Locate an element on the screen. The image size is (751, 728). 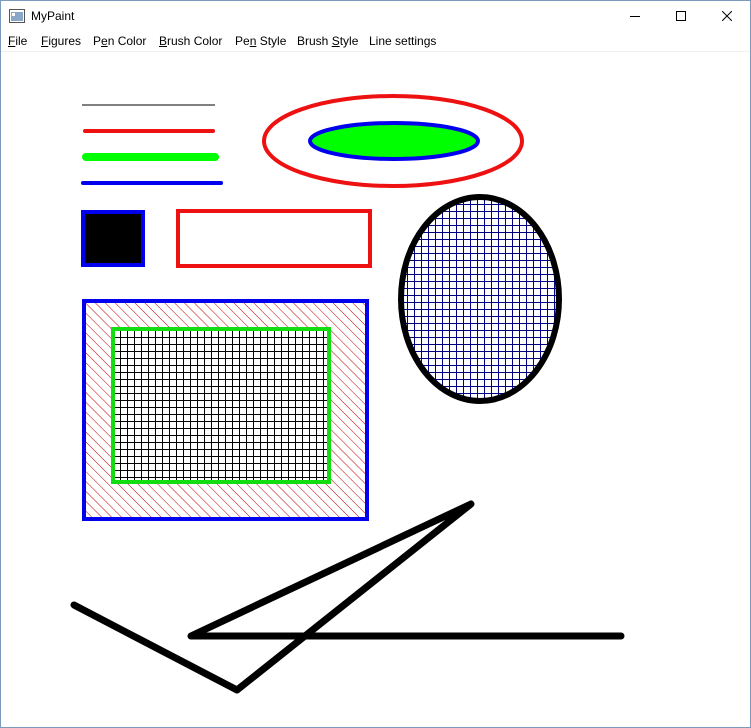
minimize-icon is located at coordinates (635, 16).